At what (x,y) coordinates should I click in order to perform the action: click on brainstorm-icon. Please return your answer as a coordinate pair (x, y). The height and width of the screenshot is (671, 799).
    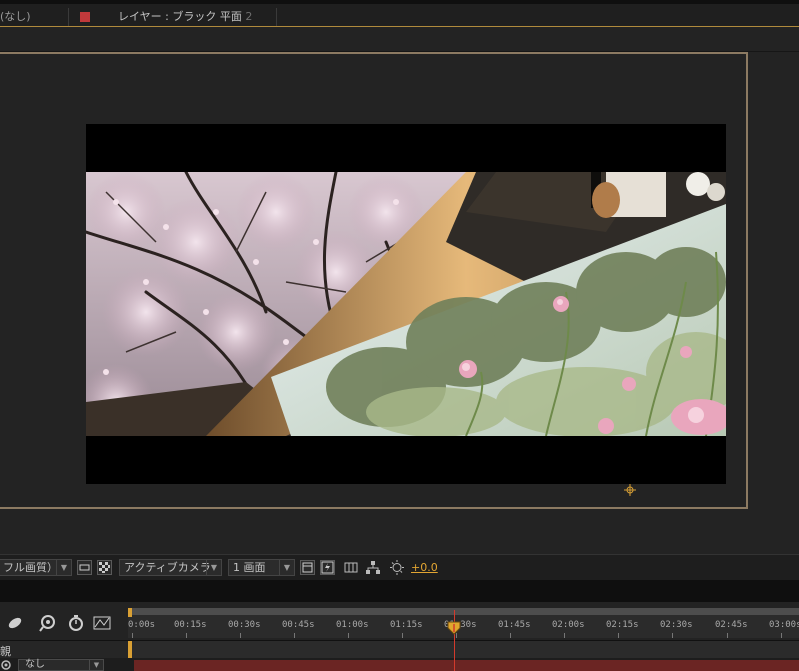
    Looking at the image, I should click on (48, 623).